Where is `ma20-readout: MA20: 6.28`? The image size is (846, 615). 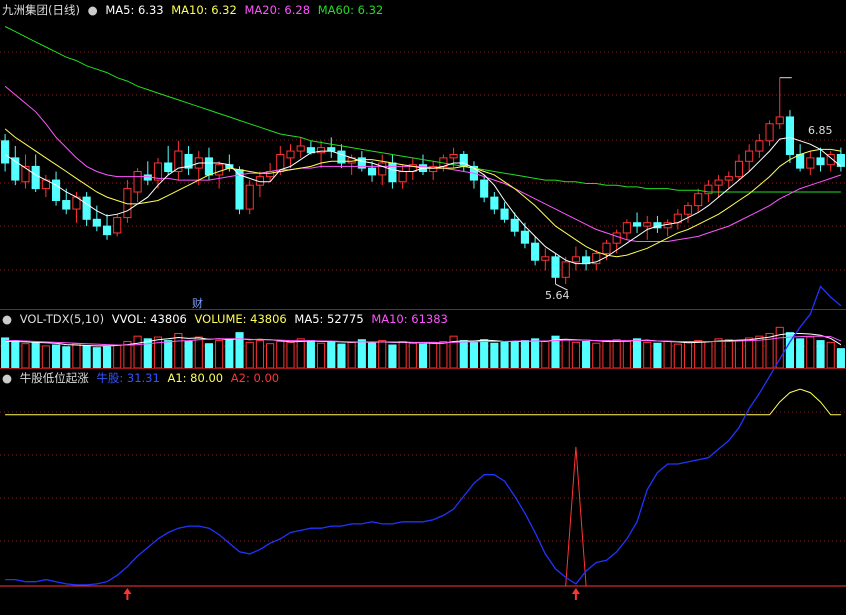
ma20-readout: MA20: 6.28 is located at coordinates (277, 10).